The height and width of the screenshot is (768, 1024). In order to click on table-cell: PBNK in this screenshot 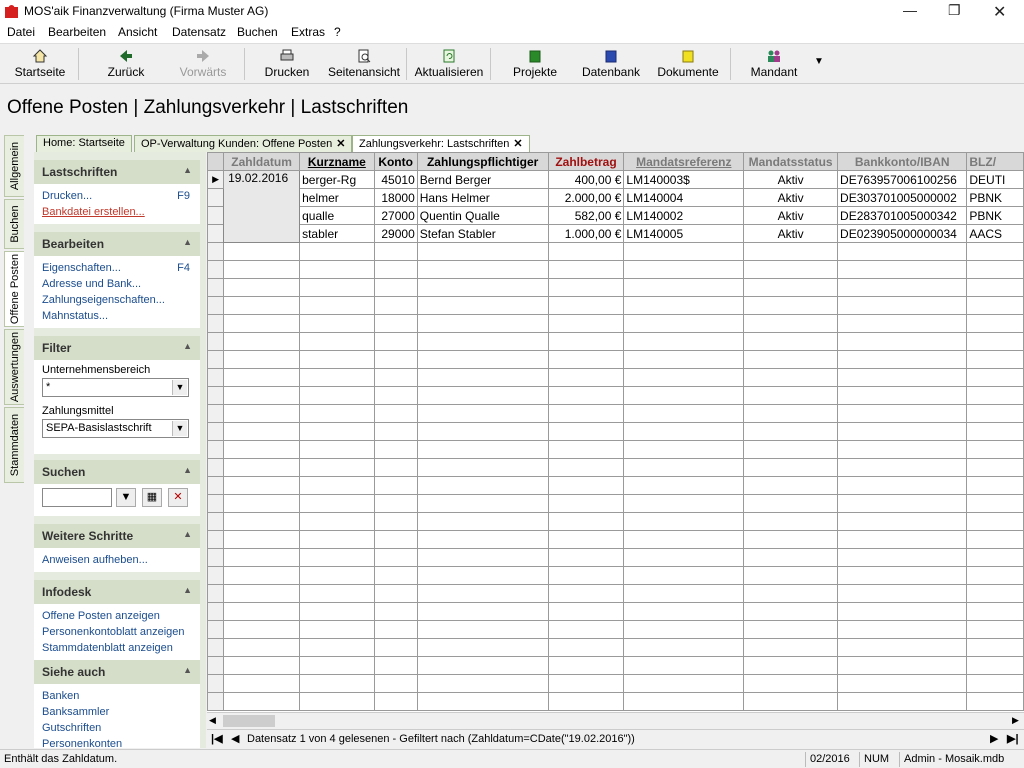, I will do `click(995, 215)`.